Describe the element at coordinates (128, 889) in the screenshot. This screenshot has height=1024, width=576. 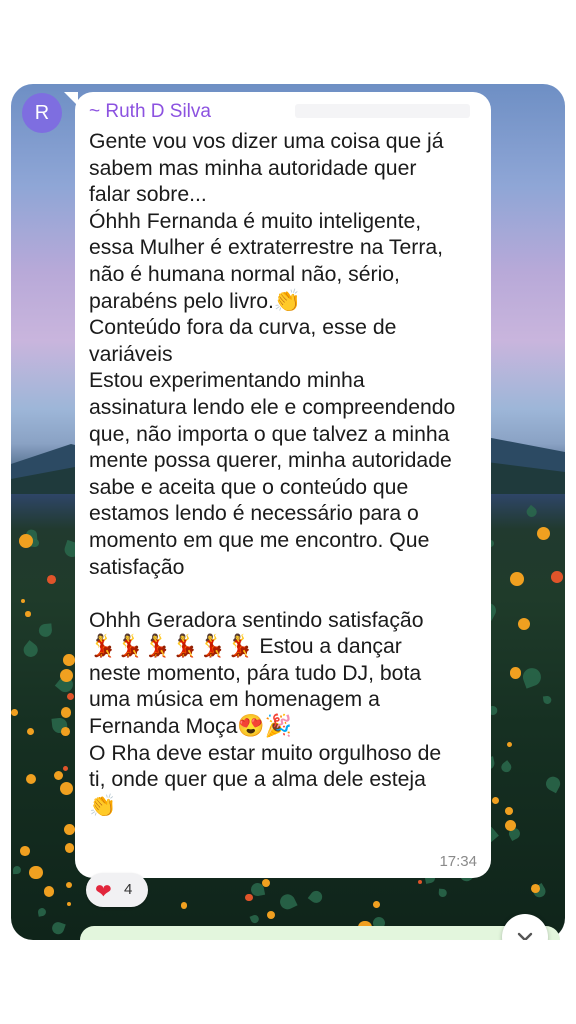
I see `reaction-count: 4` at that location.